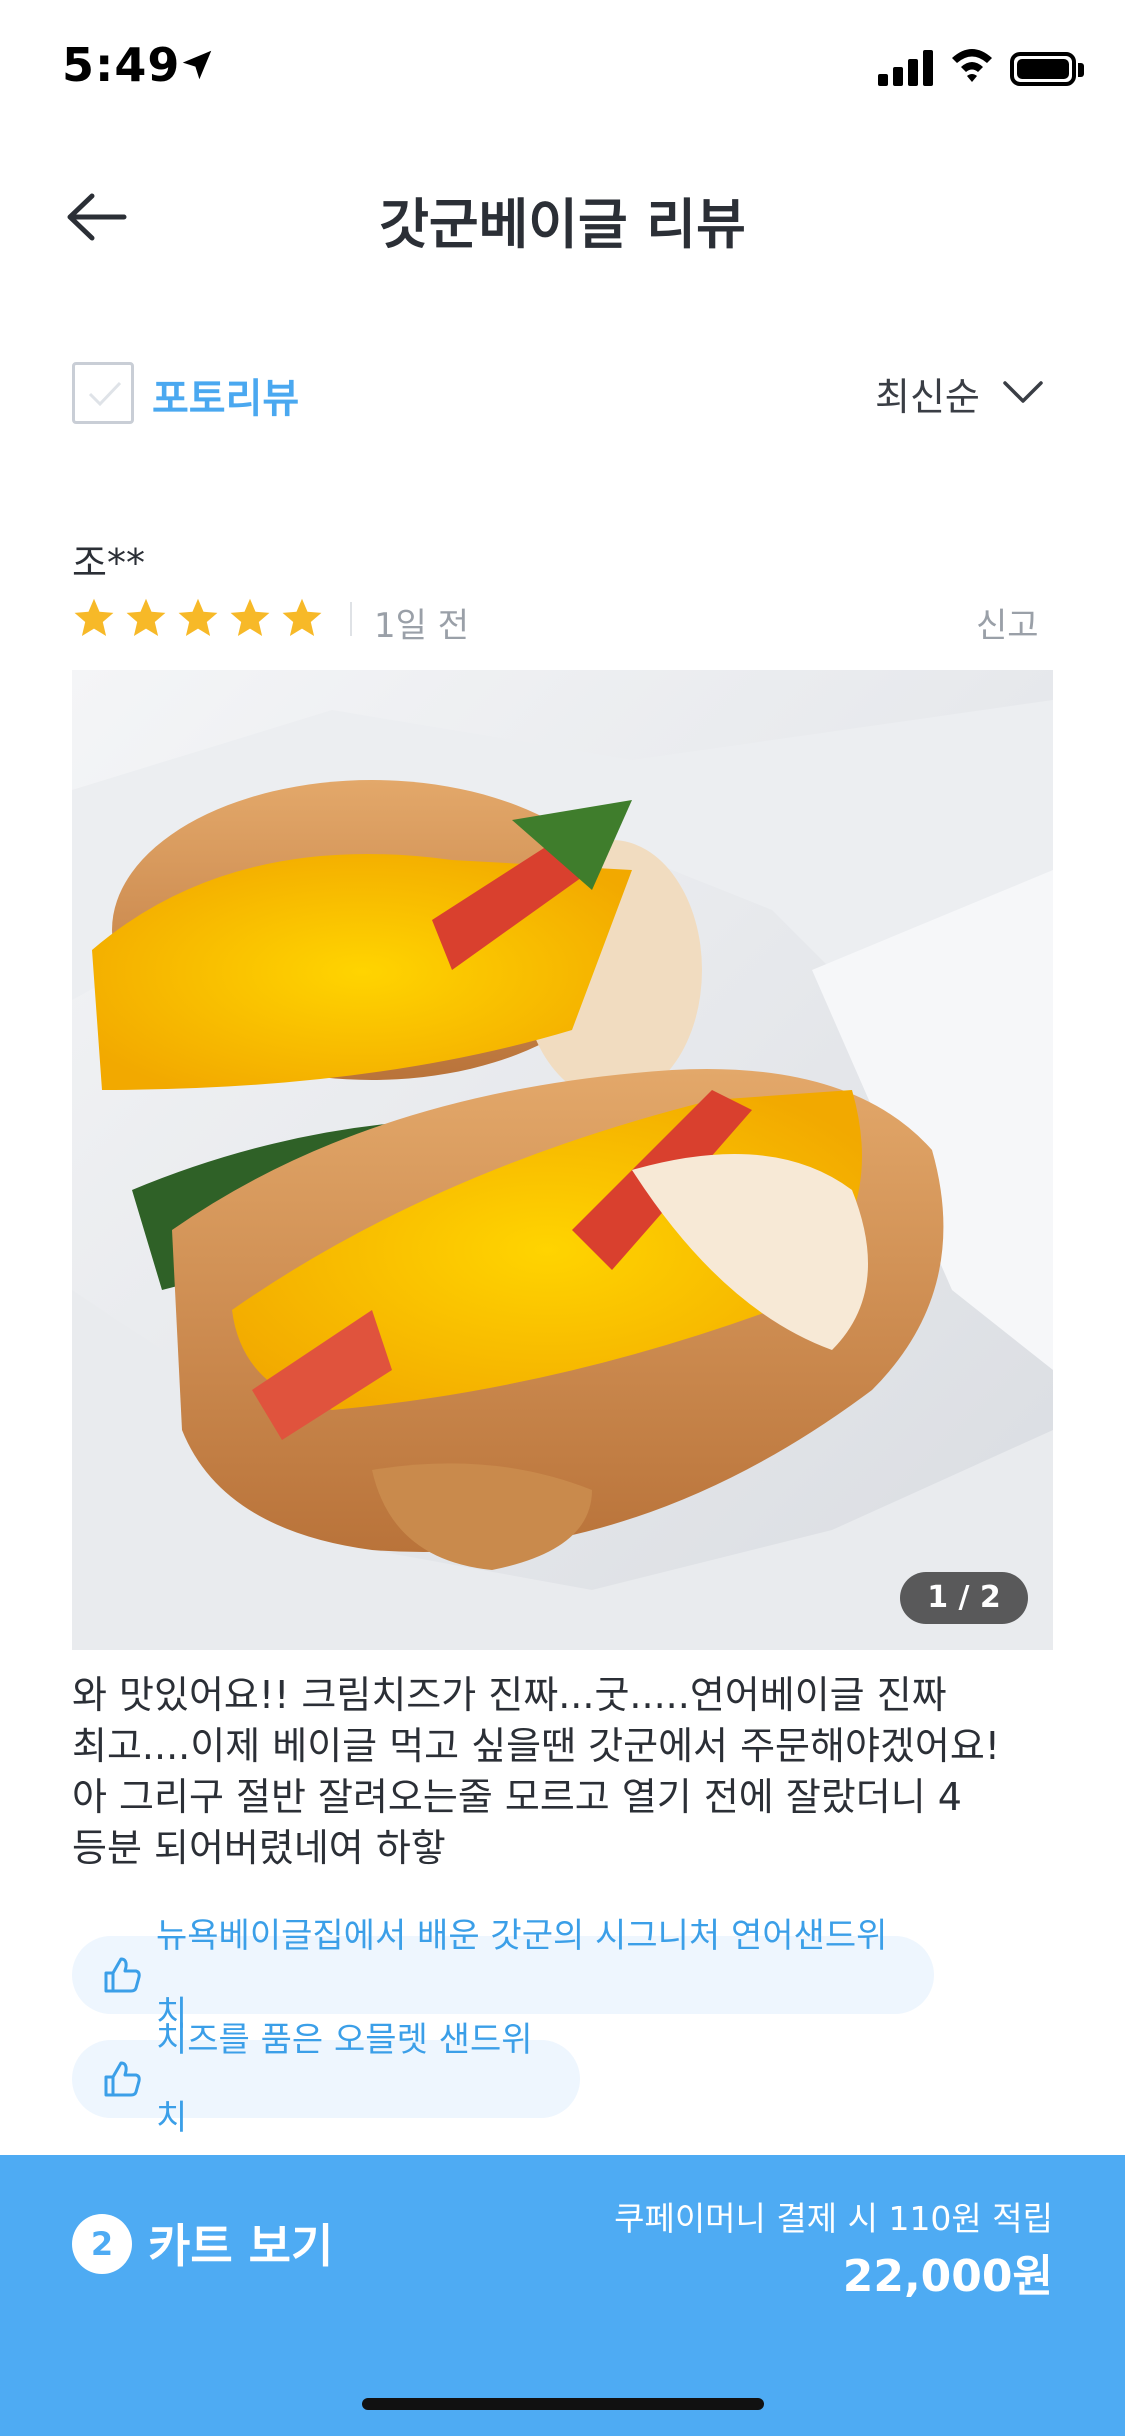  What do you see at coordinates (833, 2218) in the screenshot?
I see `reward-info: 쿠페이머니 결제 시 110원 적립` at bounding box center [833, 2218].